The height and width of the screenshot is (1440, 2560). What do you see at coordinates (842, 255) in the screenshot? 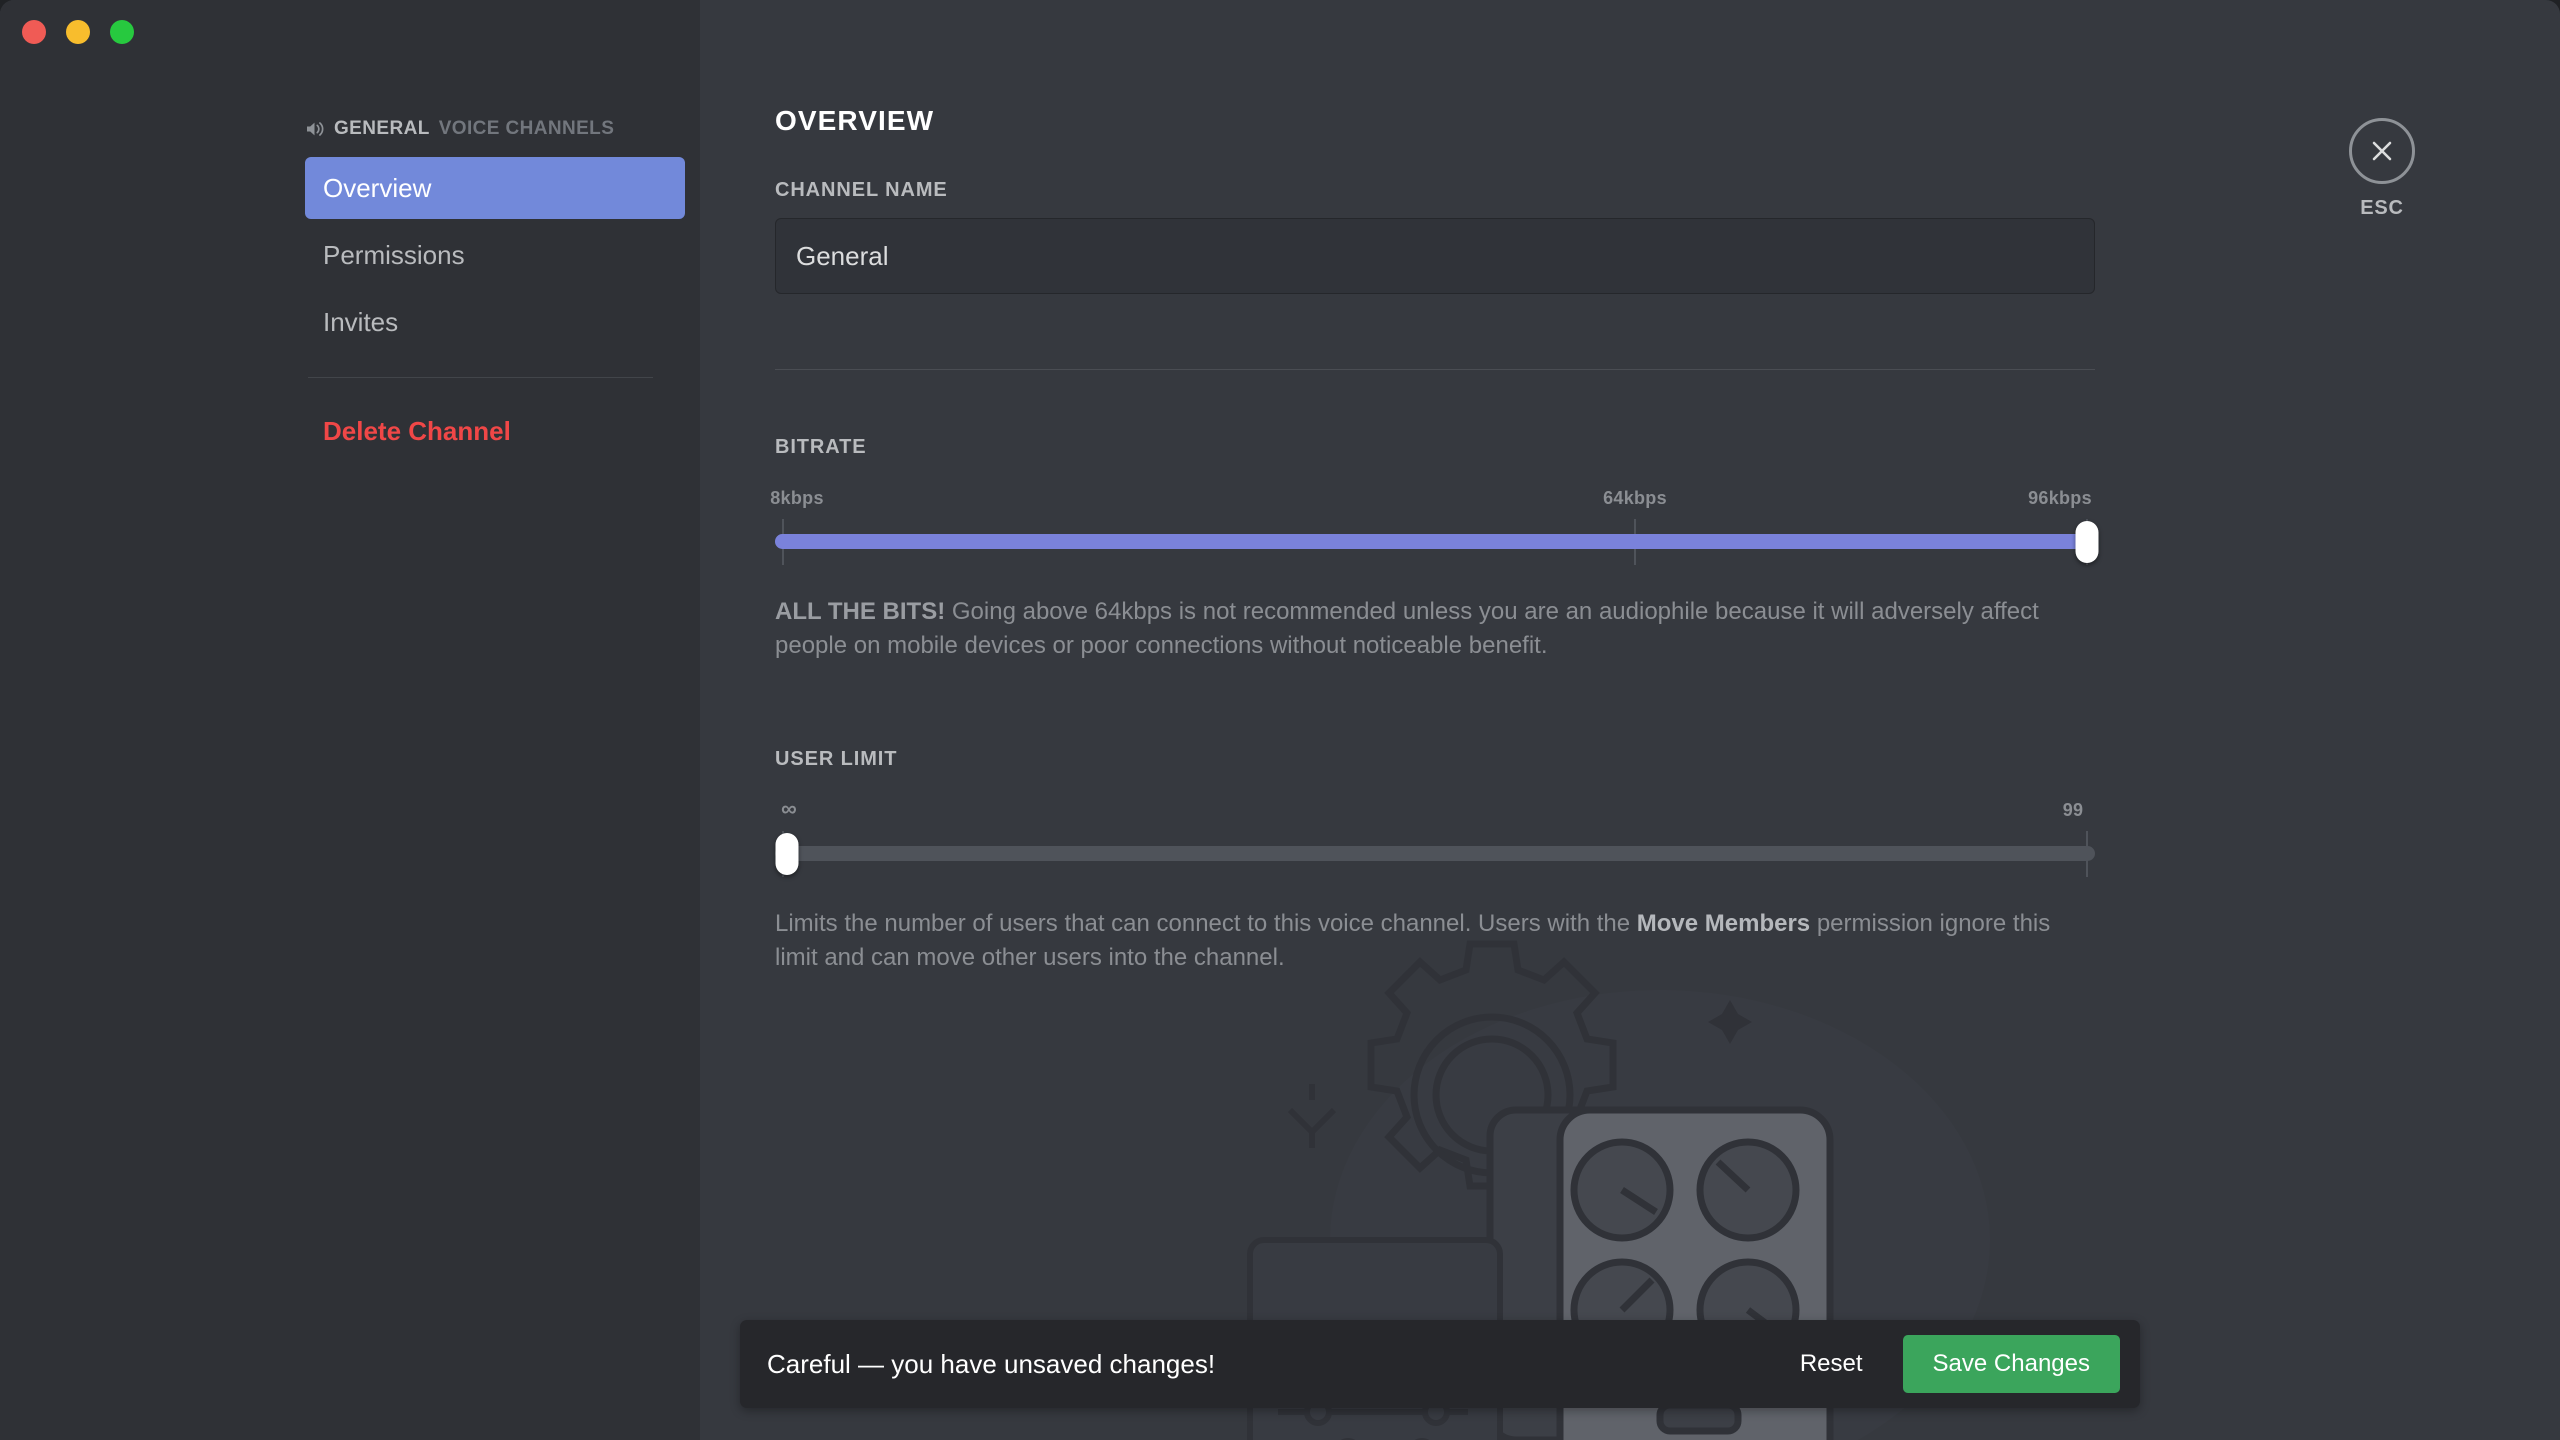
I see `channel-name-value: General` at bounding box center [842, 255].